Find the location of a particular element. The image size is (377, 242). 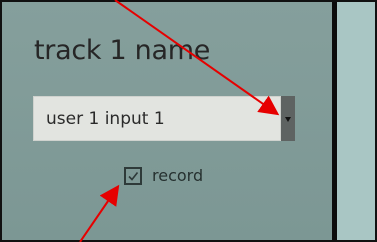

input-select-dropdown: user 1 input 1 is located at coordinates (164, 118).